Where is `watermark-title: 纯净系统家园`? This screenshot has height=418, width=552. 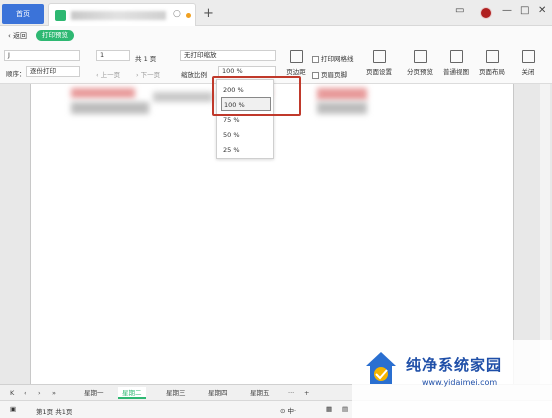 watermark-title: 纯净系统家园 is located at coordinates (454, 365).